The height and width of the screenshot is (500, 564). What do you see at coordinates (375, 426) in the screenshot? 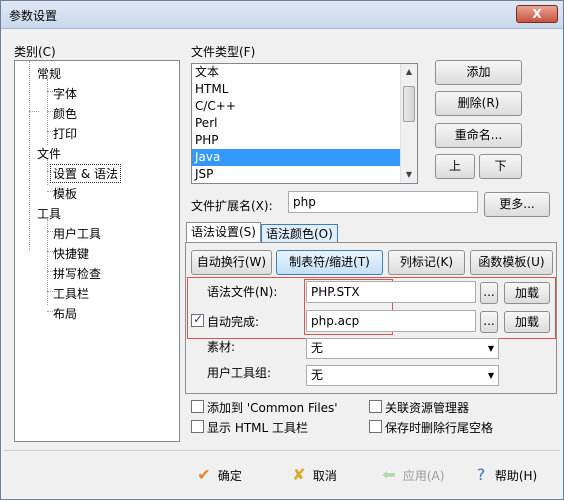
I see `trim-on-save-checkbox` at bounding box center [375, 426].